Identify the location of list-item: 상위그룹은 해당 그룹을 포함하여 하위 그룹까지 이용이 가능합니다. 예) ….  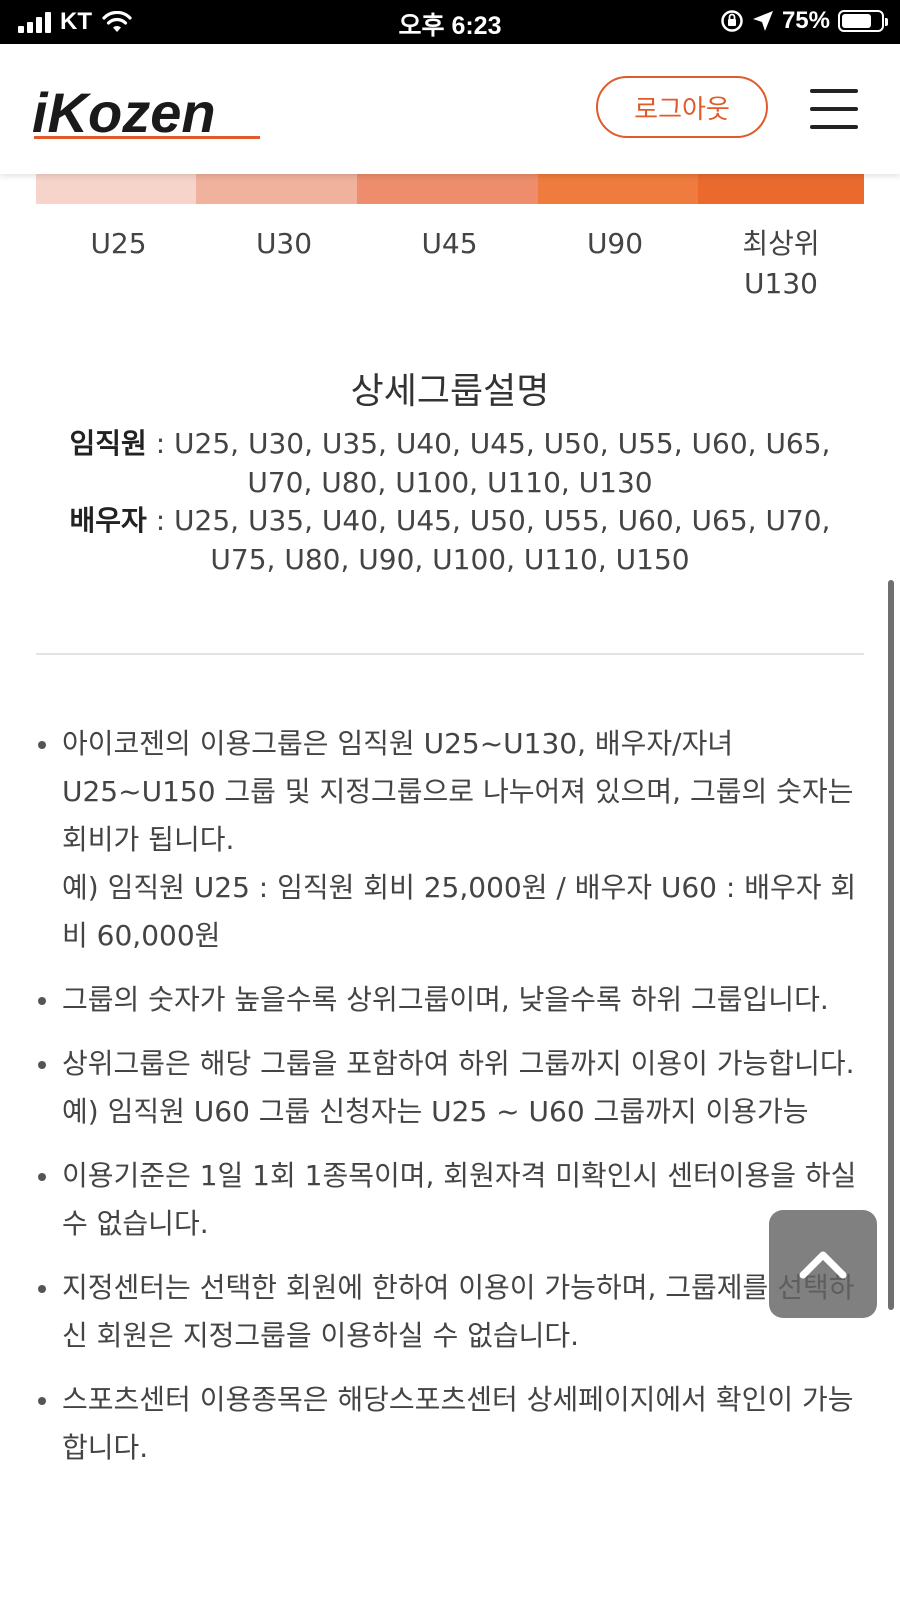
(451, 1088).